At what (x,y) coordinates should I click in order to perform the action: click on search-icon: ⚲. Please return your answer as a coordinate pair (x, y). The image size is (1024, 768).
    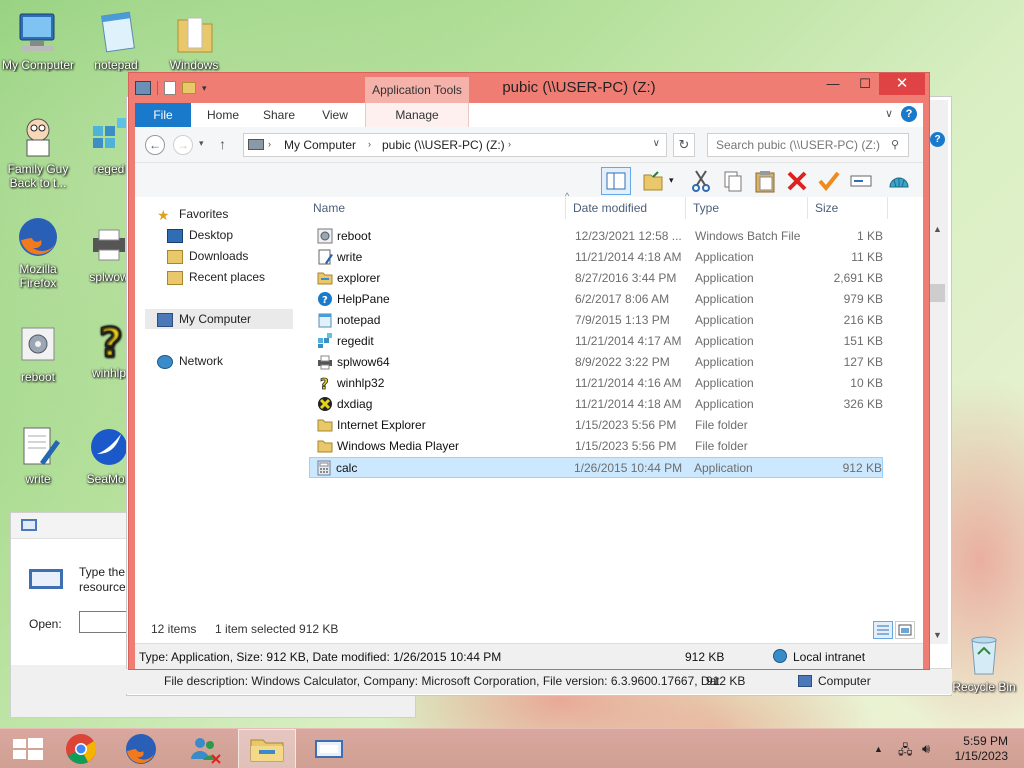
    Looking at the image, I should click on (895, 144).